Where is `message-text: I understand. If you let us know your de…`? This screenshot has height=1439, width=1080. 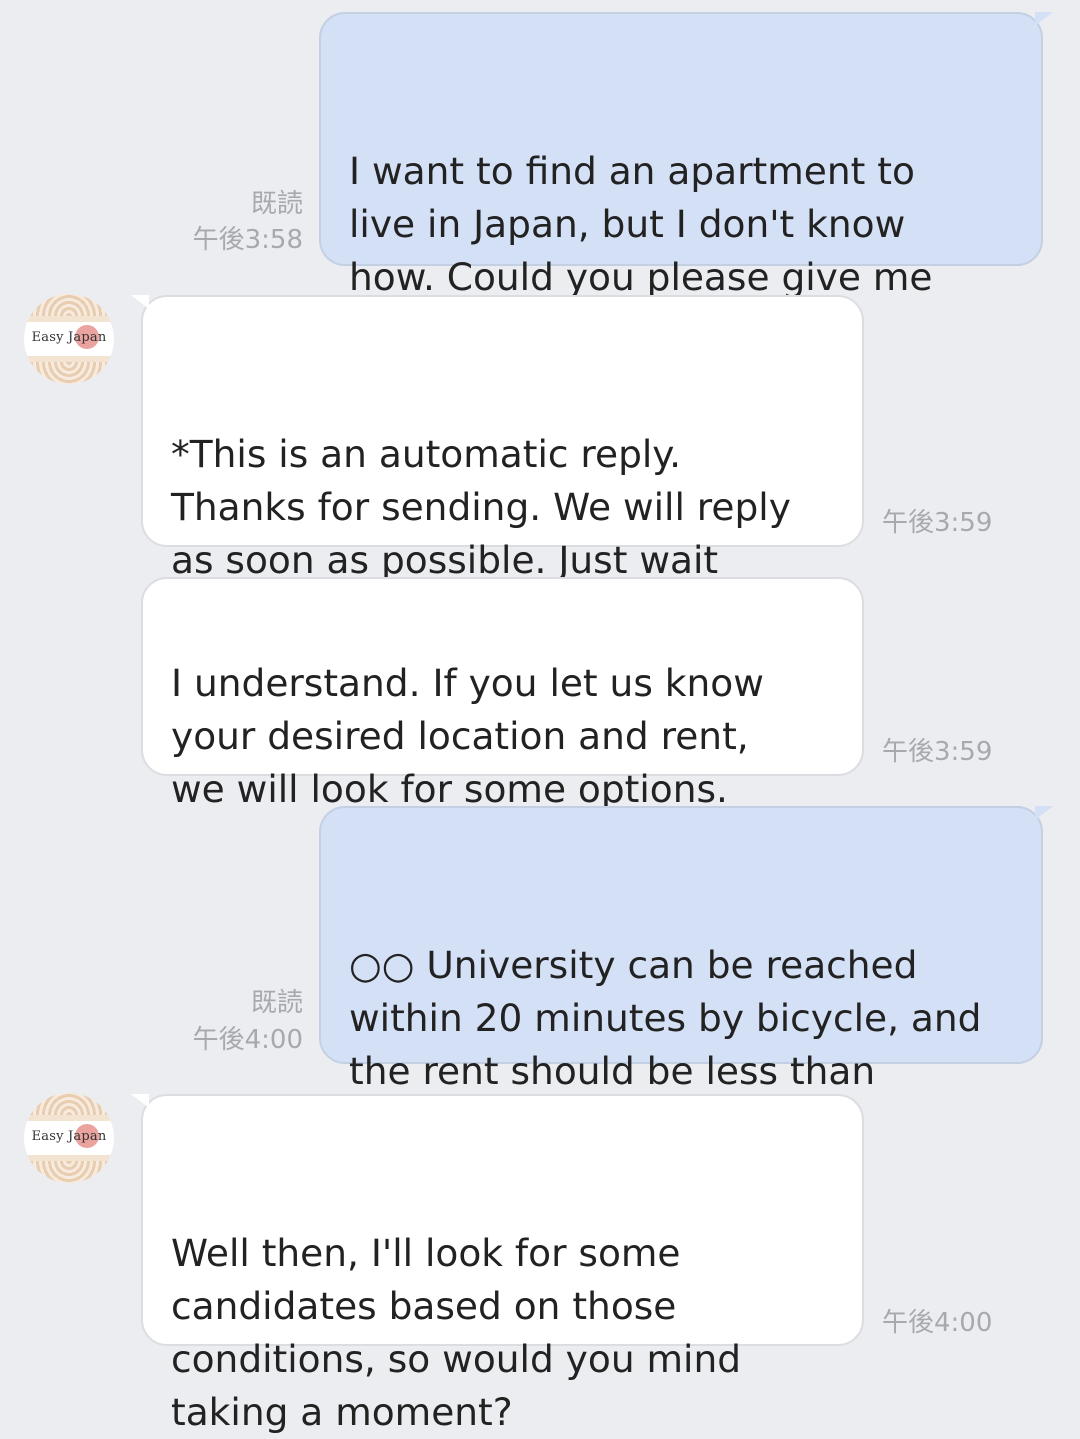
message-text: I understand. If you let us know your de… is located at coordinates (467, 736).